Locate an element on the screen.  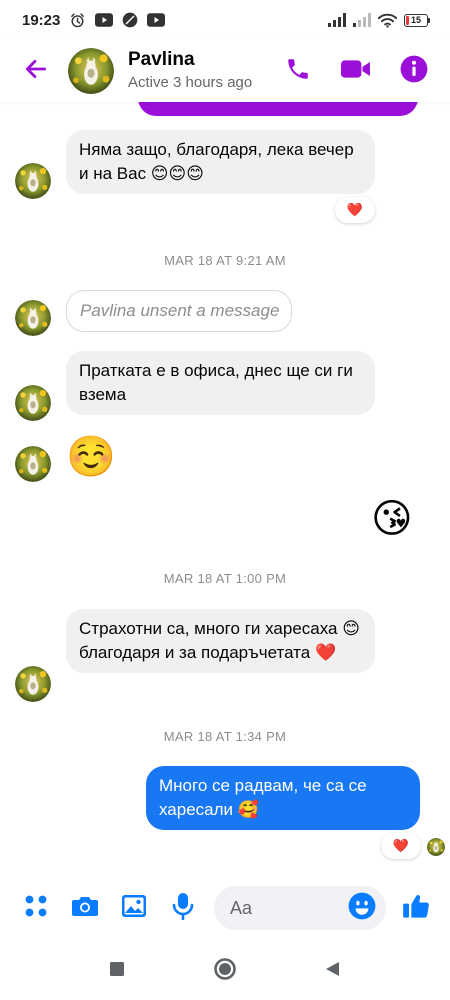
apps-grid-icon is located at coordinates (36, 908).